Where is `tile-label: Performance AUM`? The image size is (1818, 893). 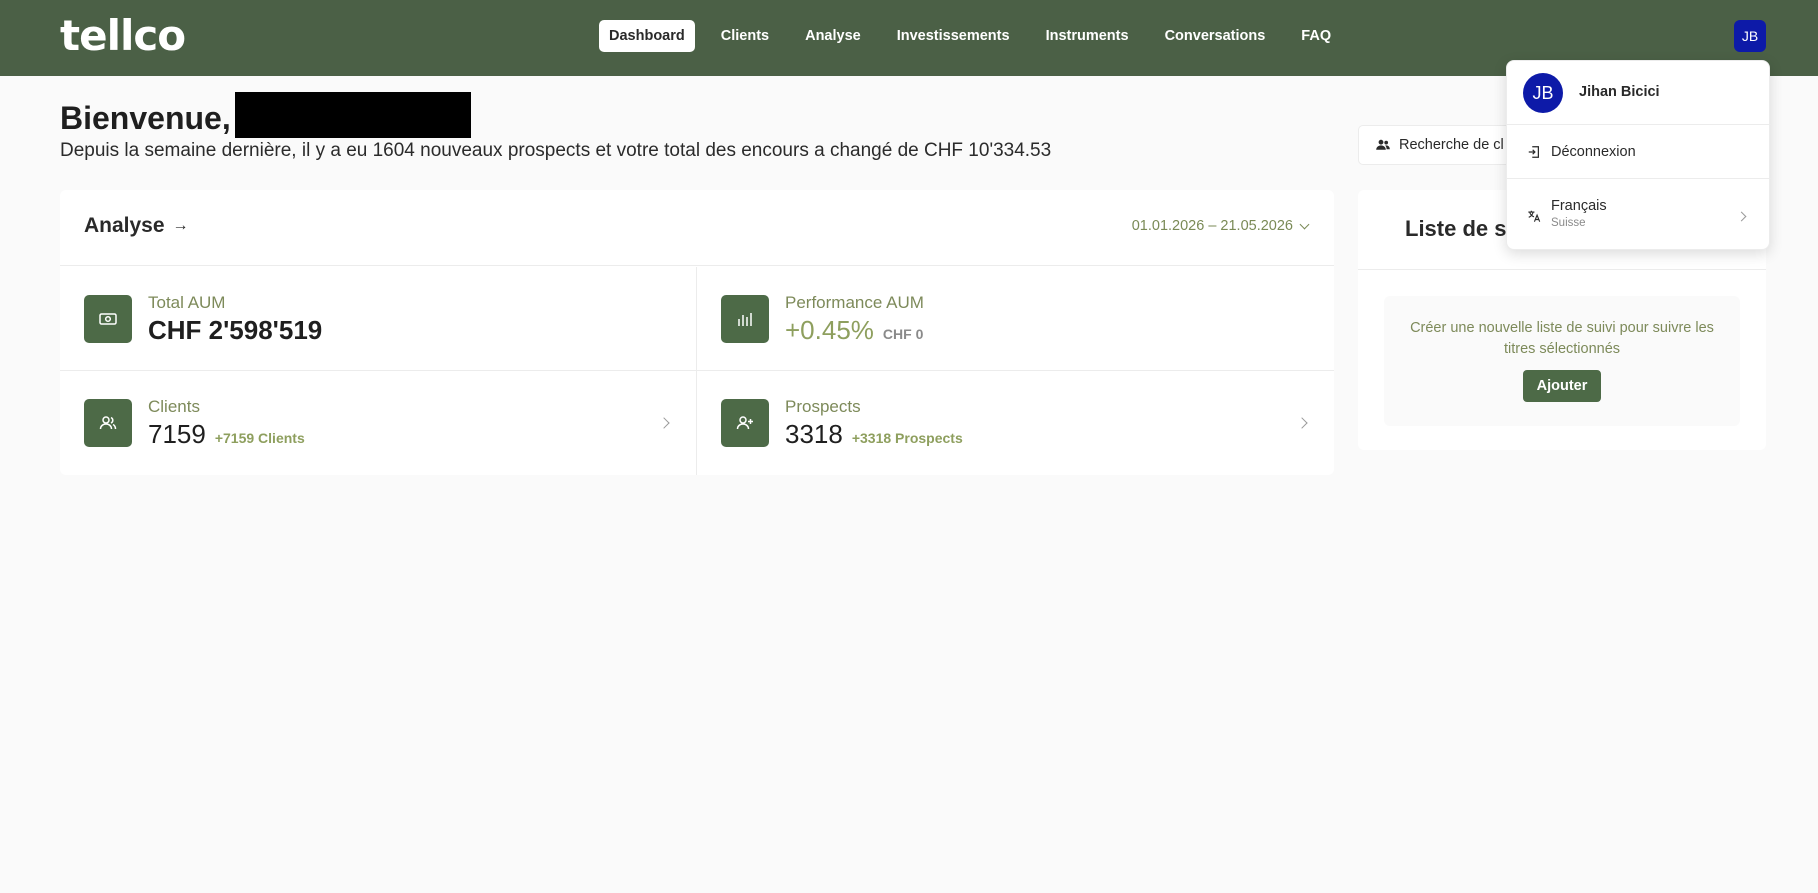
tile-label: Performance AUM is located at coordinates (854, 302).